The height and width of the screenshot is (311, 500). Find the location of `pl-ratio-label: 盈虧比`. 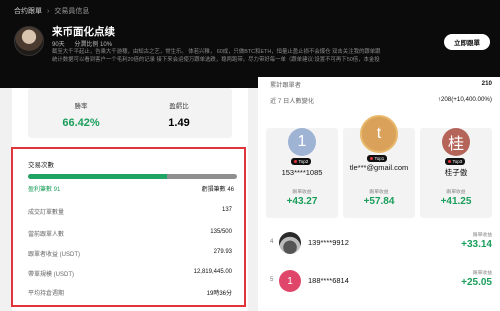

pl-ratio-label: 盈虧比 is located at coordinates (179, 106).